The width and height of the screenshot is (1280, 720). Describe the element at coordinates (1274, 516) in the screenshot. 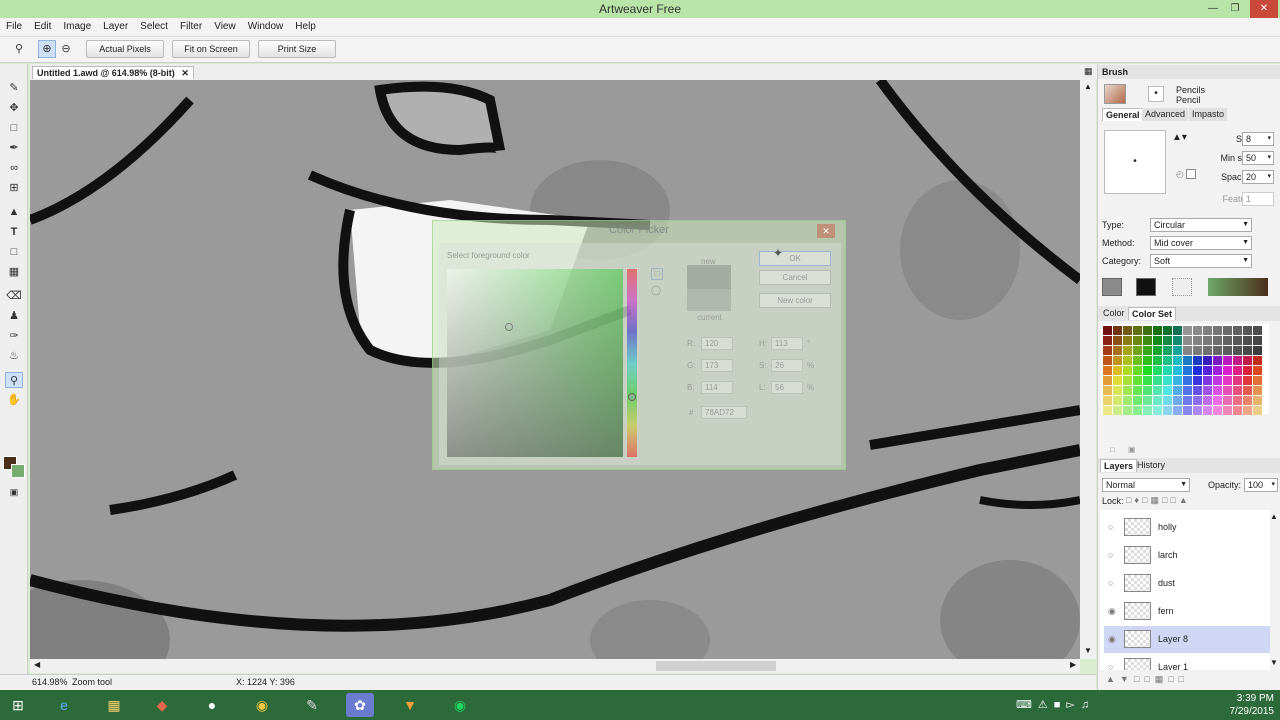

I see `layers-scroll-up-icon: ▲` at that location.